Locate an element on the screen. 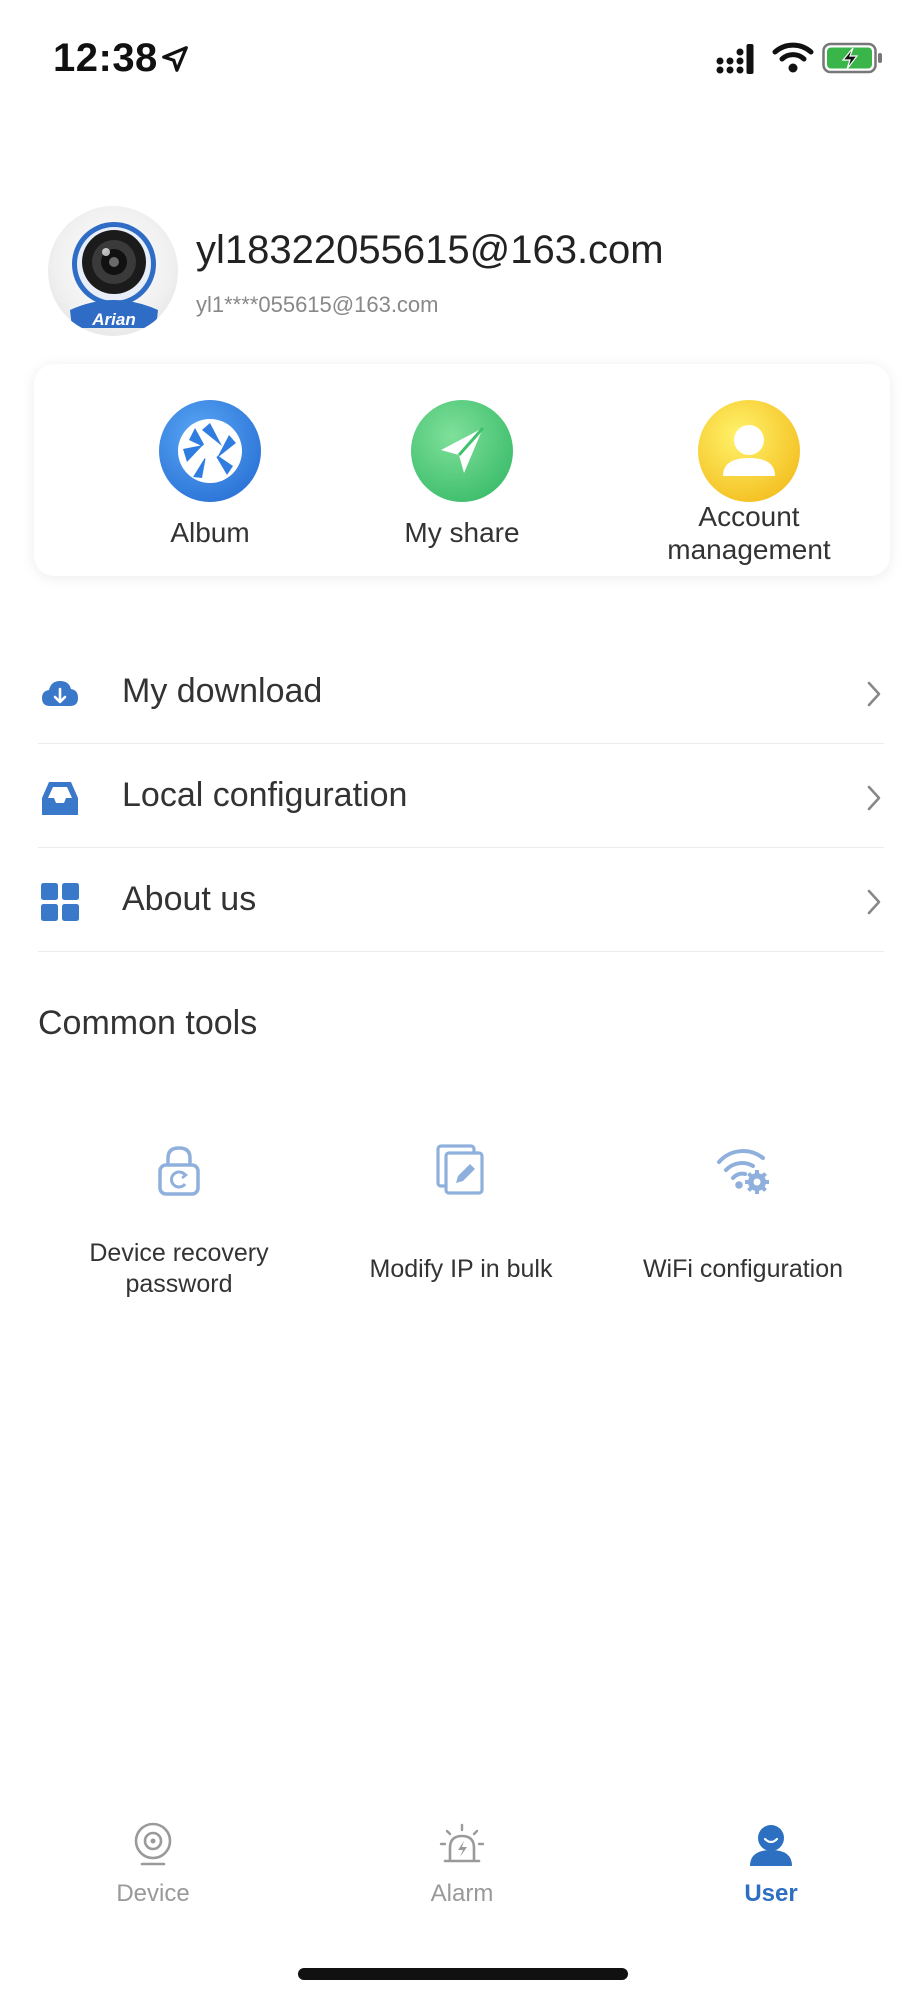 The width and height of the screenshot is (924, 2000). username: yl18322055615@163.com is located at coordinates (430, 250).